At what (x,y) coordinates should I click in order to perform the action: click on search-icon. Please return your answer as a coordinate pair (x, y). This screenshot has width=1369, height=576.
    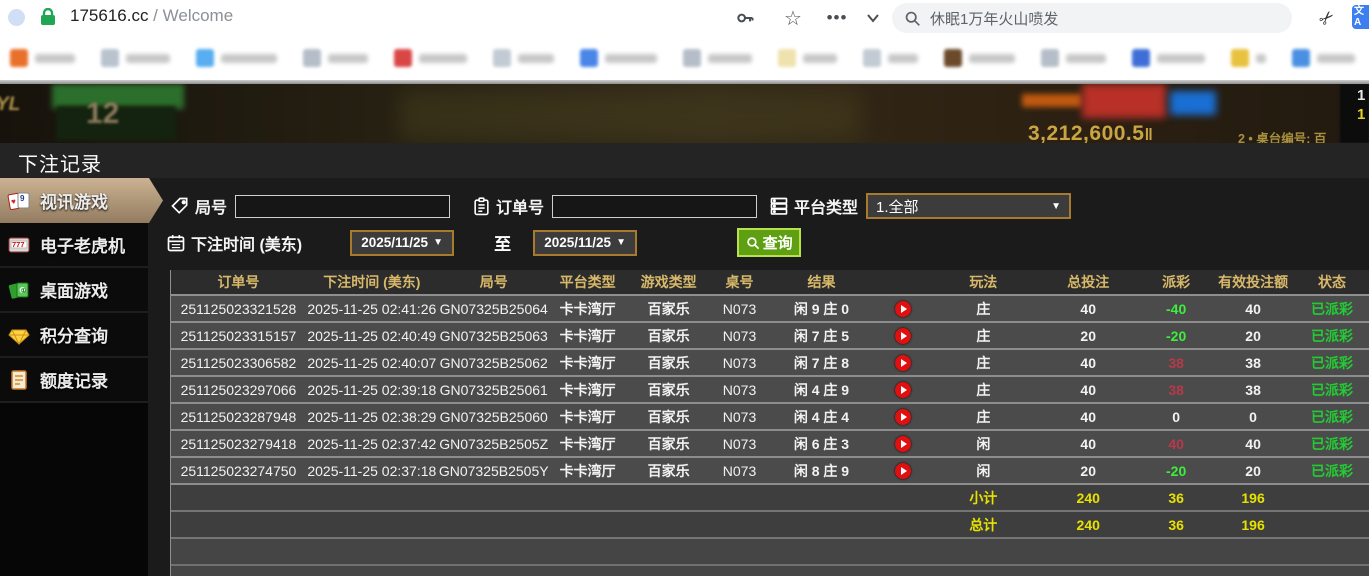
    Looking at the image, I should click on (912, 18).